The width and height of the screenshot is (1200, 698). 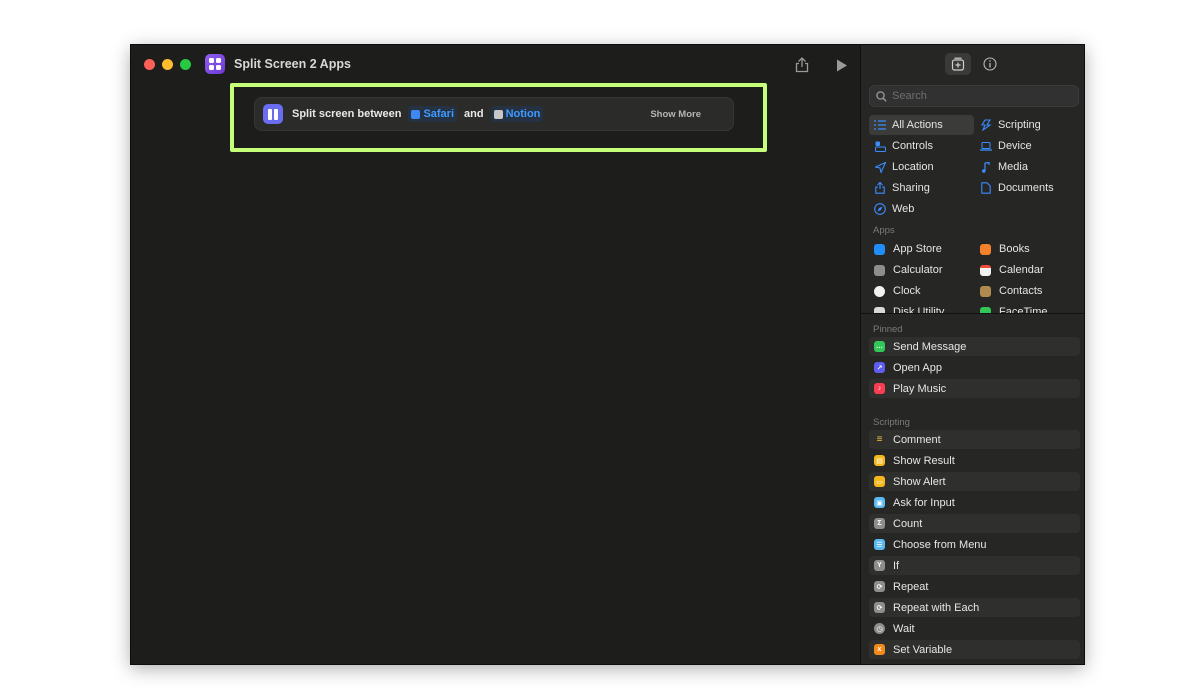 I want to click on sigma-icon: Σ, so click(x=879, y=523).